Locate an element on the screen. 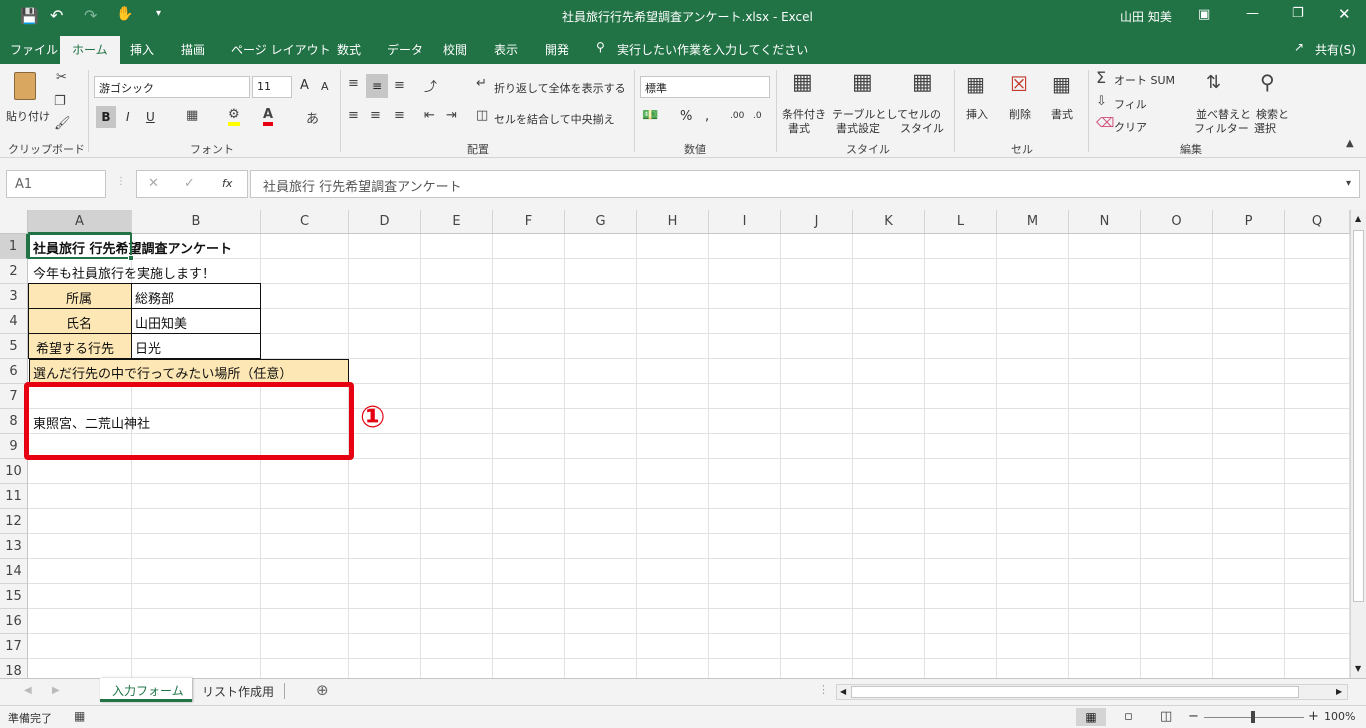 The height and width of the screenshot is (728, 1366). tab-draw: 描画 is located at coordinates (193, 49).